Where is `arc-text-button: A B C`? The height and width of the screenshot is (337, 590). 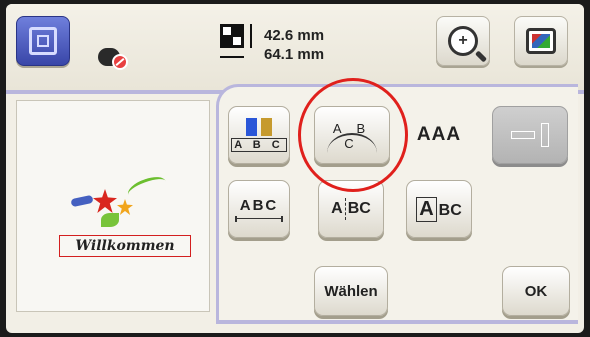
arc-text-button: A B C is located at coordinates (352, 135).